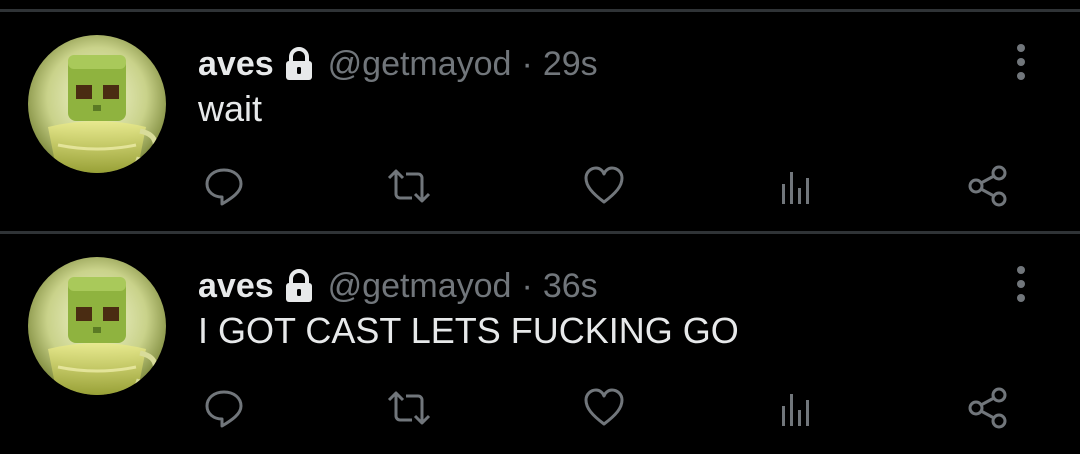  What do you see at coordinates (570, 64) in the screenshot?
I see `timestamp: 29s` at bounding box center [570, 64].